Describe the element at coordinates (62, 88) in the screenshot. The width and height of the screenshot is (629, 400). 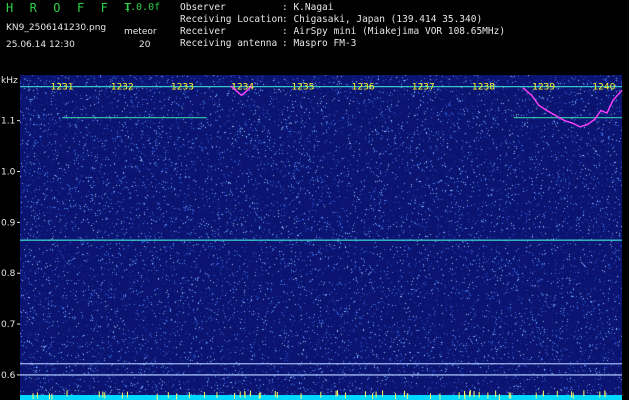
I see `minute-label: 1231` at that location.